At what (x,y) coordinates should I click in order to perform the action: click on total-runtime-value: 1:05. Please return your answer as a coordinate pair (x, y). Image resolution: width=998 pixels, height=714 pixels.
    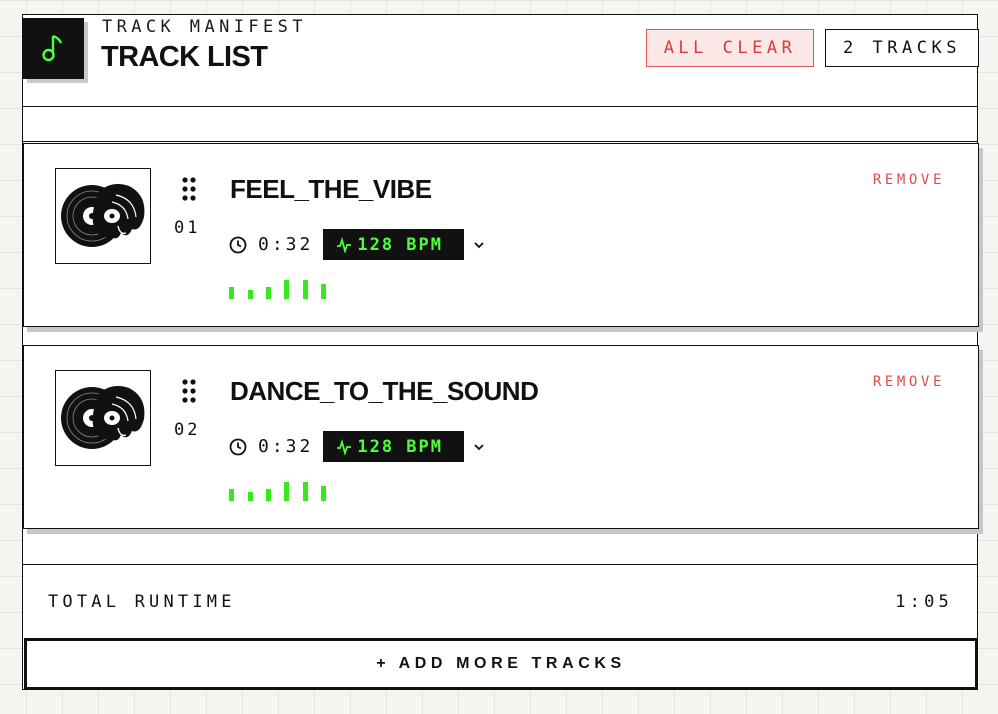
    Looking at the image, I should click on (924, 602).